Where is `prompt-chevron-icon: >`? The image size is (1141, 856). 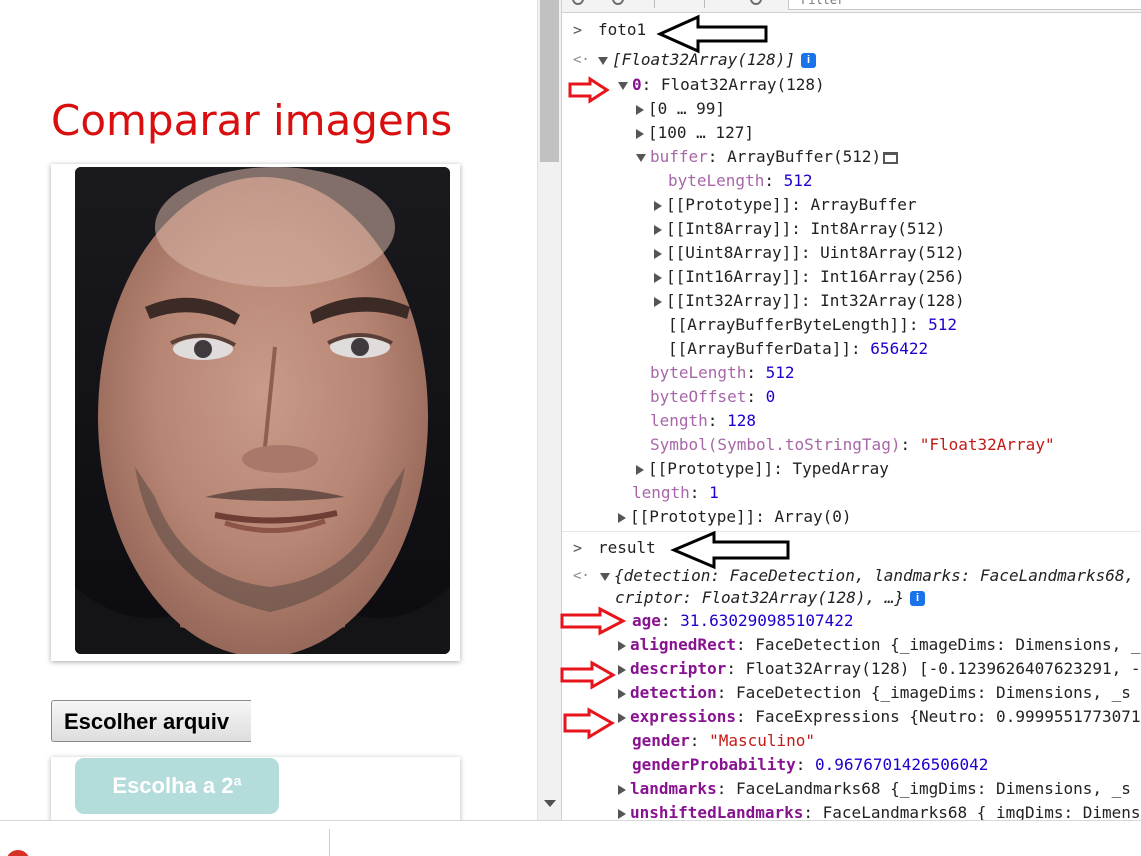 prompt-chevron-icon: > is located at coordinates (578, 548).